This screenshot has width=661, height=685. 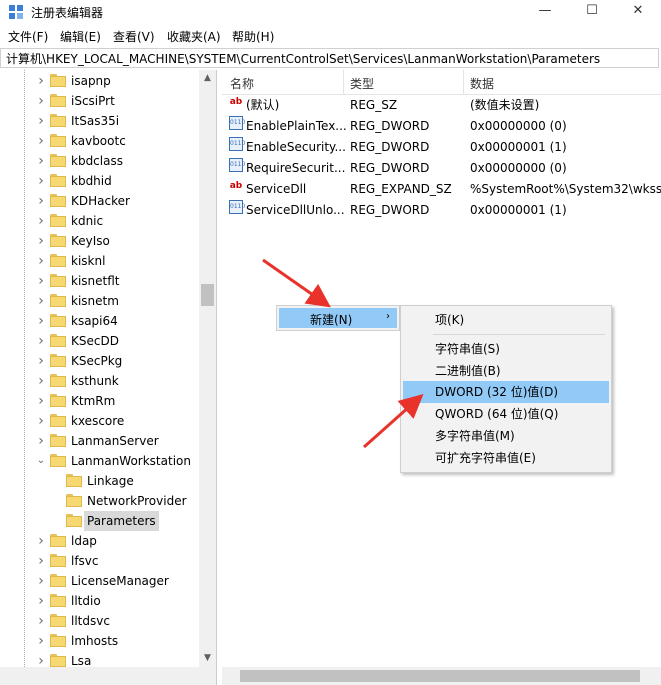 What do you see at coordinates (41, 461) in the screenshot?
I see `collapse-chevron-icon: ⌄` at bounding box center [41, 461].